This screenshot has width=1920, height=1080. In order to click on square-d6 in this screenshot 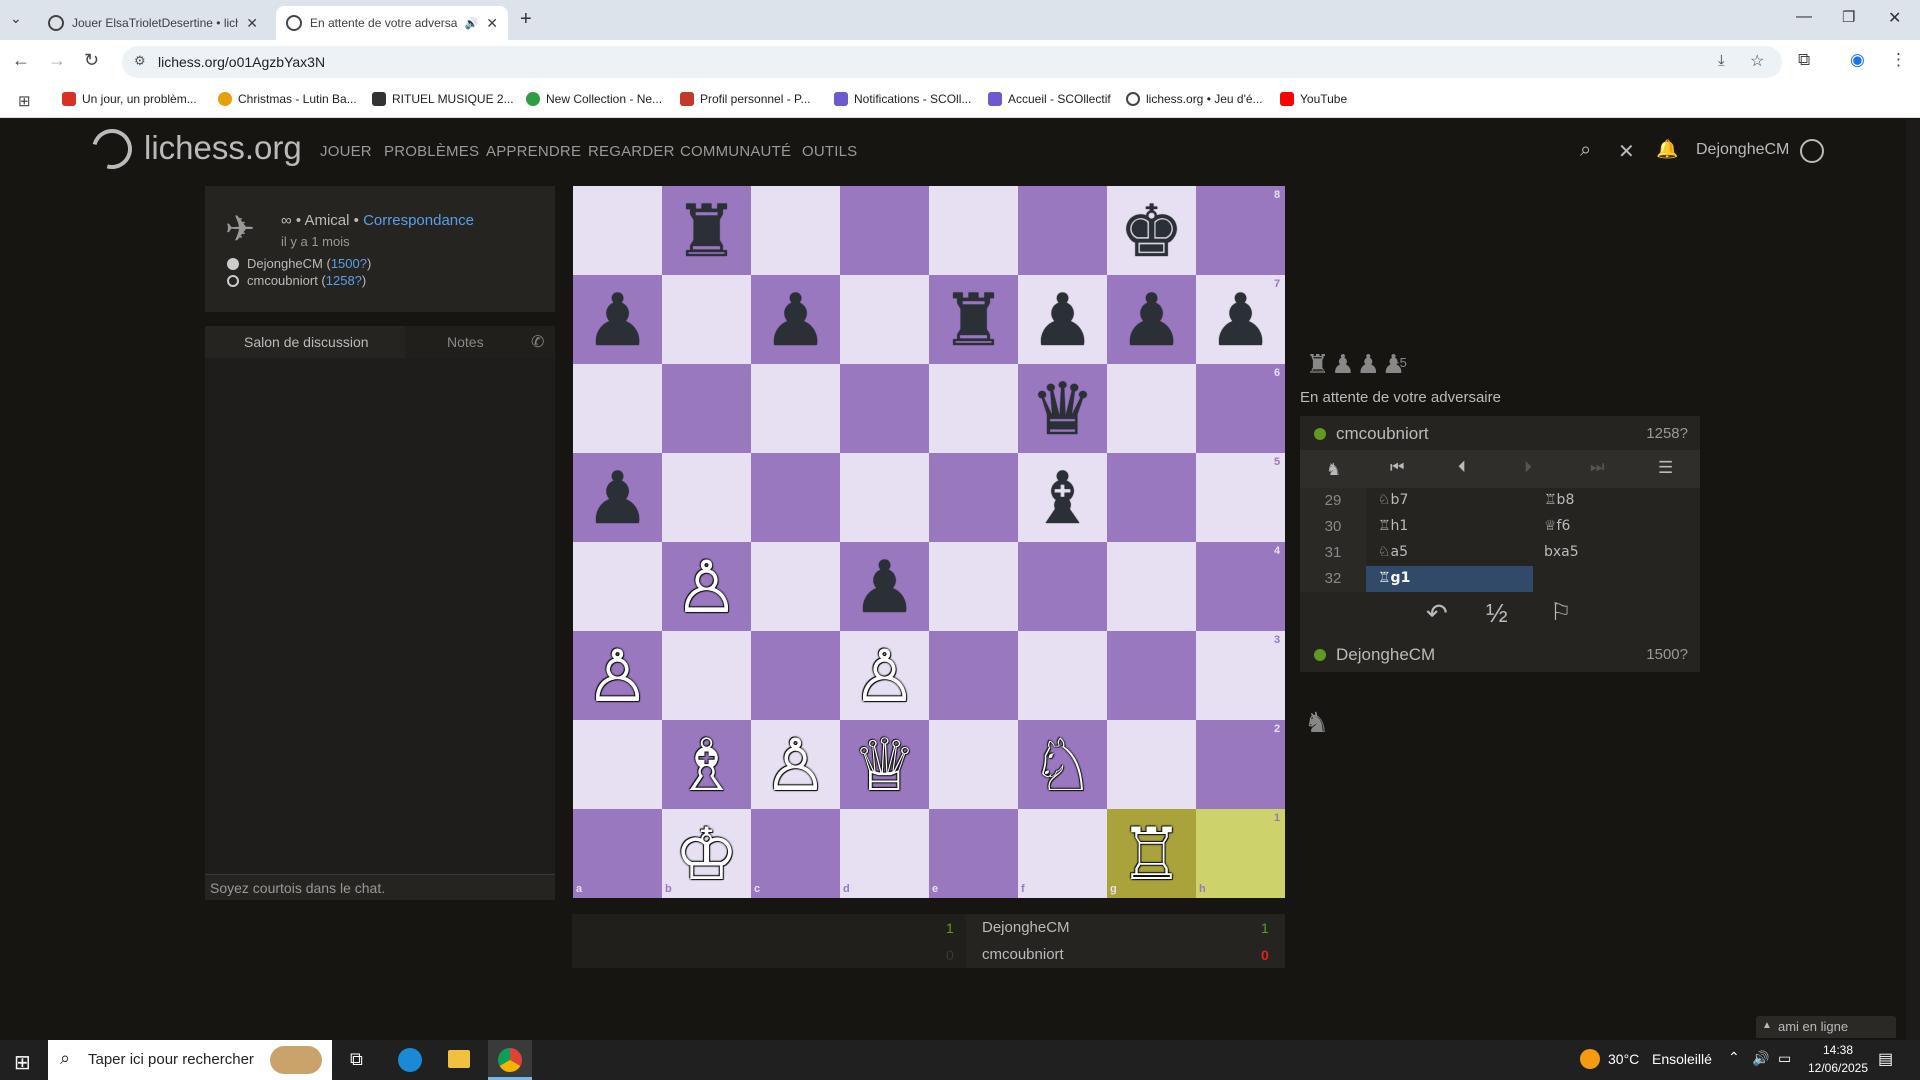, I will do `click(884, 408)`.